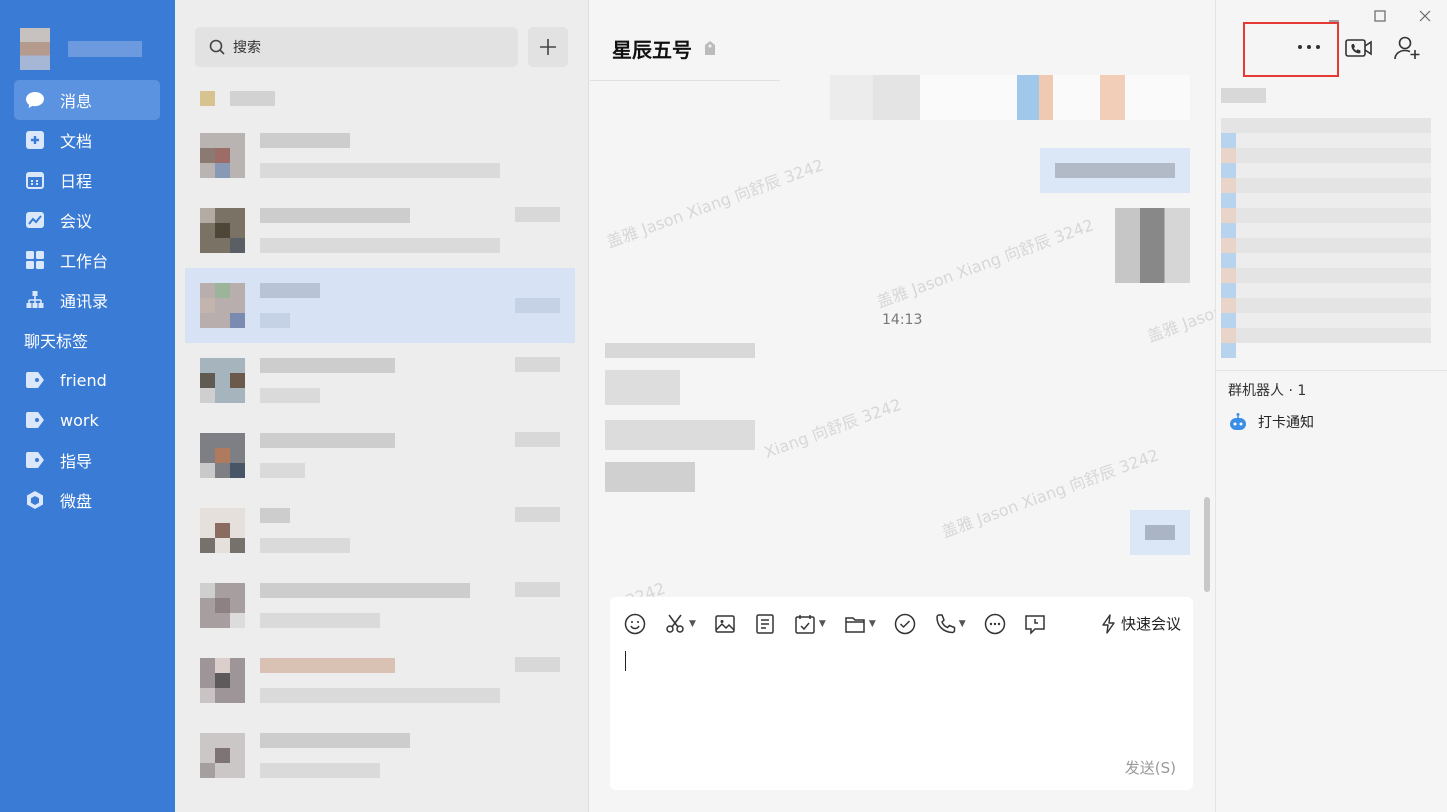 Image resolution: width=1447 pixels, height=812 pixels. I want to click on check-circle-icon, so click(905, 624).